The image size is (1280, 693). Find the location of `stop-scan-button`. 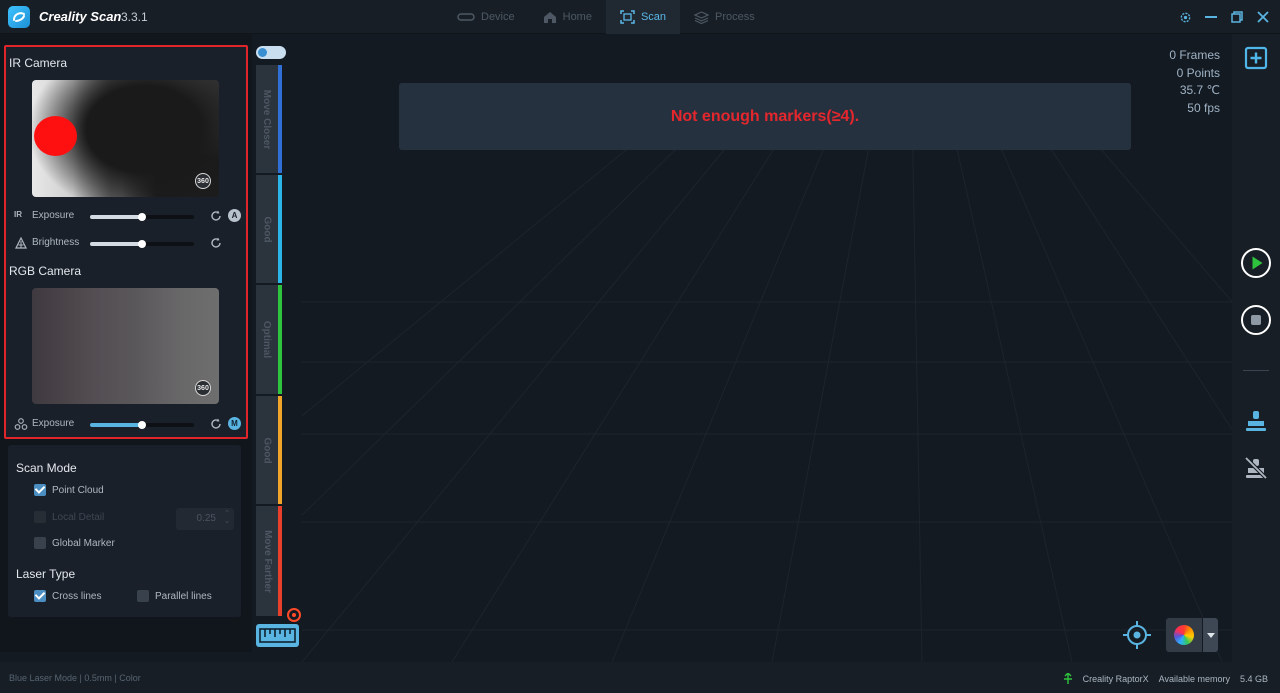

stop-scan-button is located at coordinates (1256, 320).